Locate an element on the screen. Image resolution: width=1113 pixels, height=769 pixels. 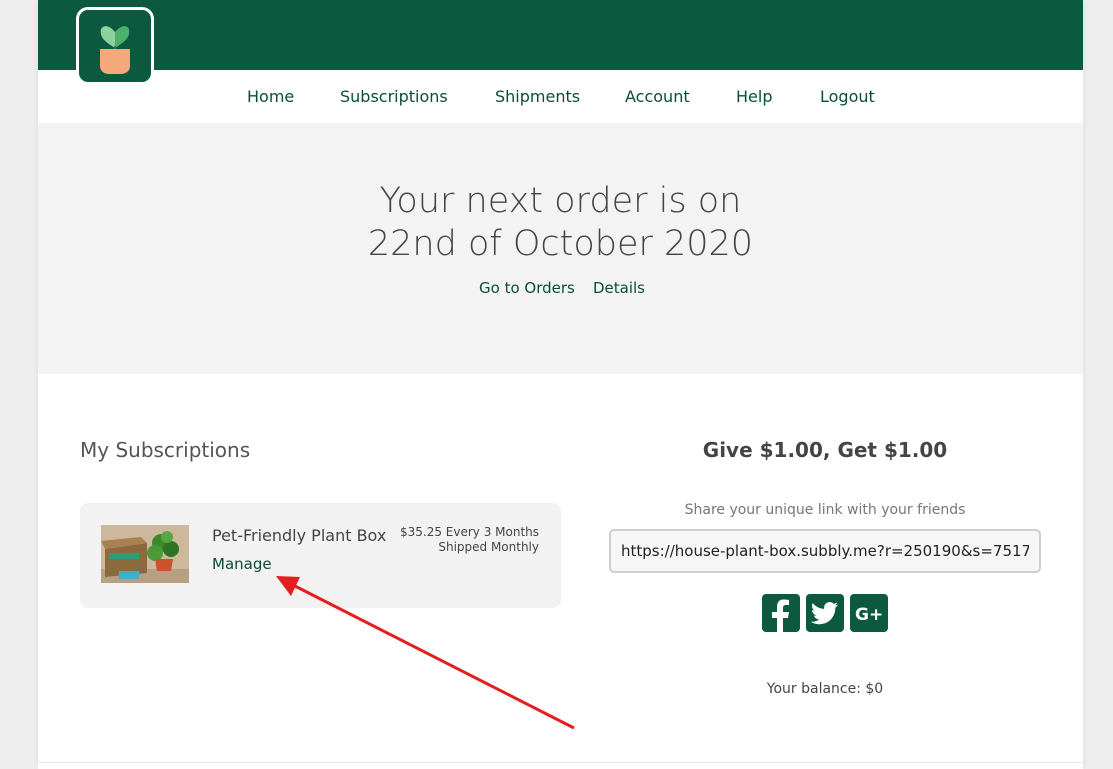
nav-logout: Logout is located at coordinates (847, 96).